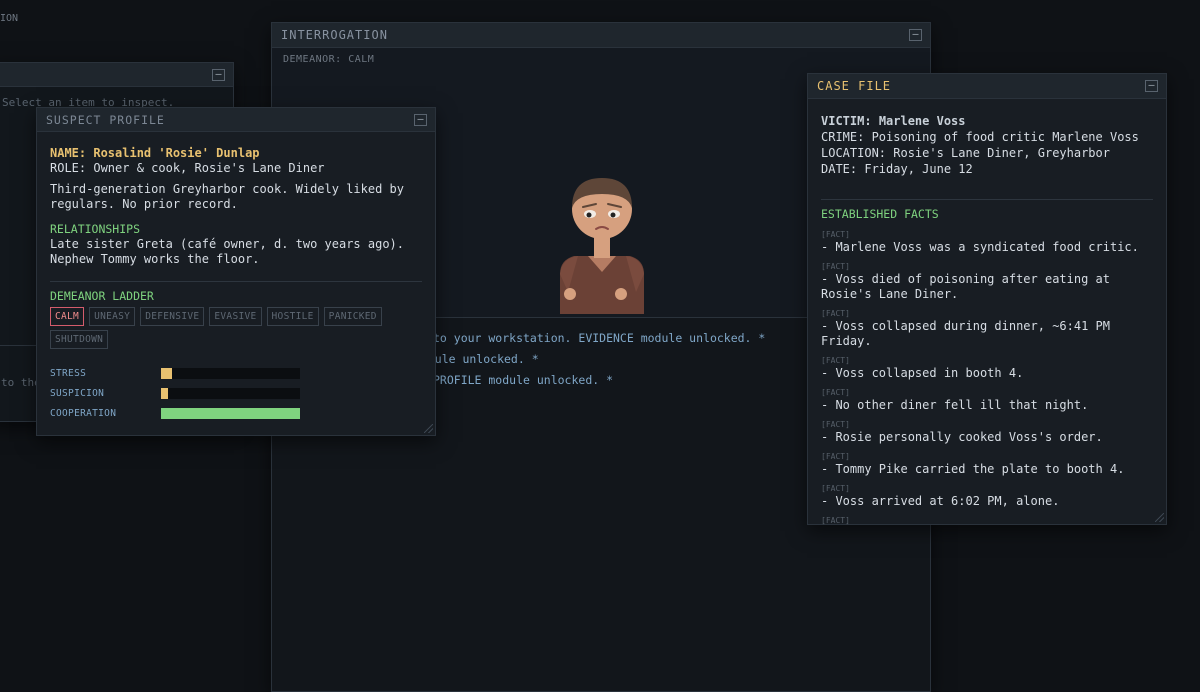 The width and height of the screenshot is (1200, 692). Describe the element at coordinates (116, 75) in the screenshot. I see `inspect-titlebar: –` at that location.